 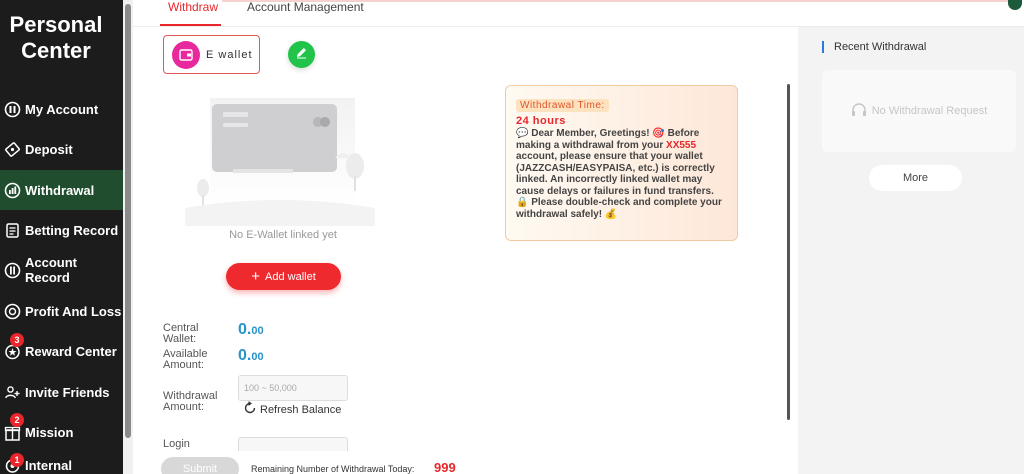 What do you see at coordinates (12, 149) in the screenshot?
I see `deposit-icon` at bounding box center [12, 149].